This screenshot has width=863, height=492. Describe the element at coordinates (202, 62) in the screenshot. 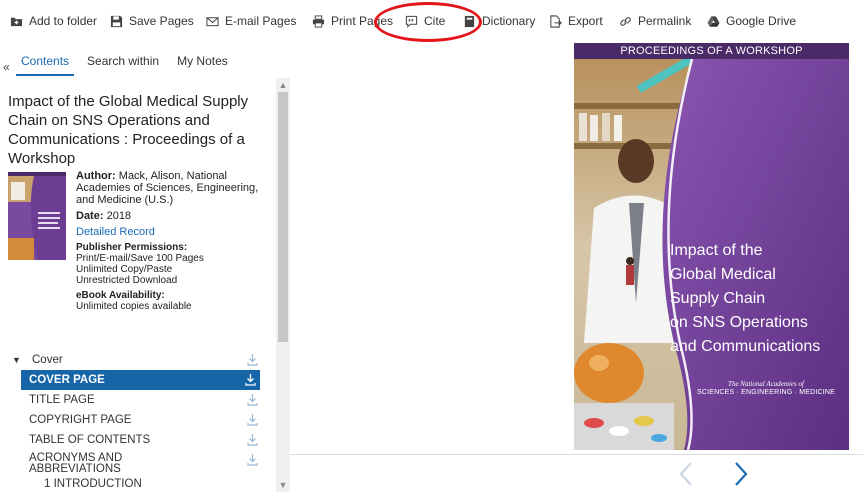

I see `tab-my-notes: My Notes` at that location.